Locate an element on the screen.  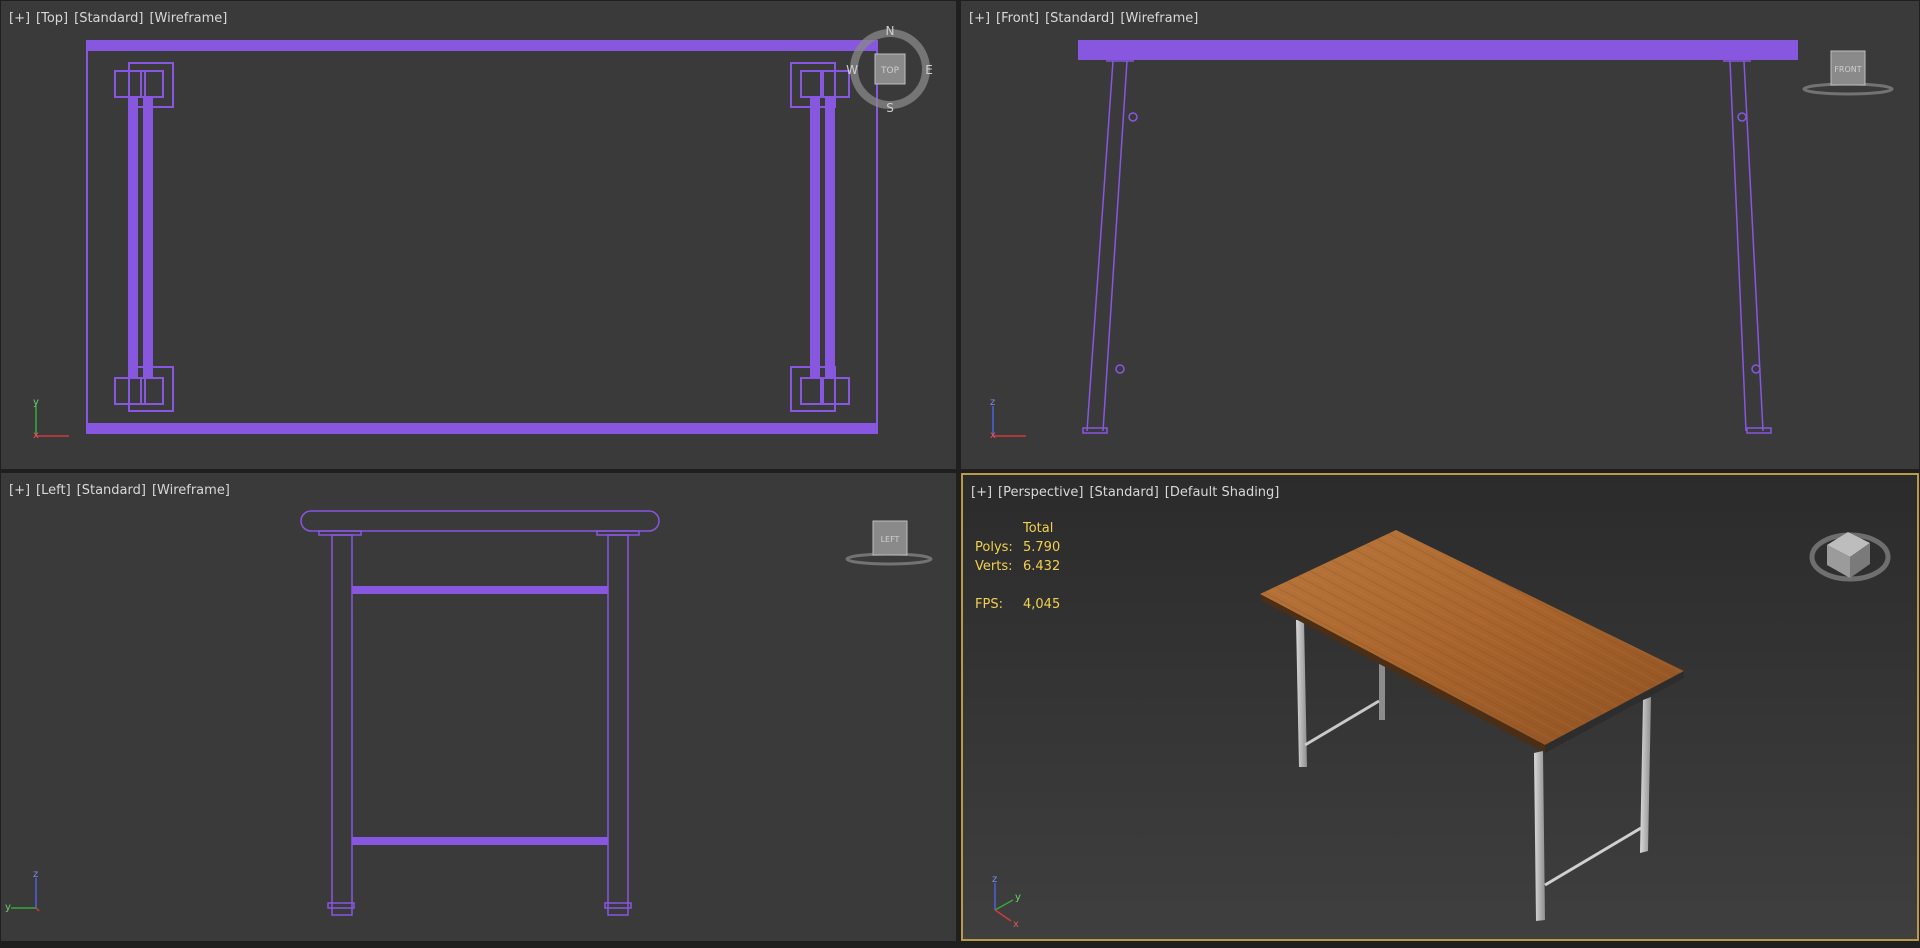
stretcher-lower is located at coordinates (480, 841).